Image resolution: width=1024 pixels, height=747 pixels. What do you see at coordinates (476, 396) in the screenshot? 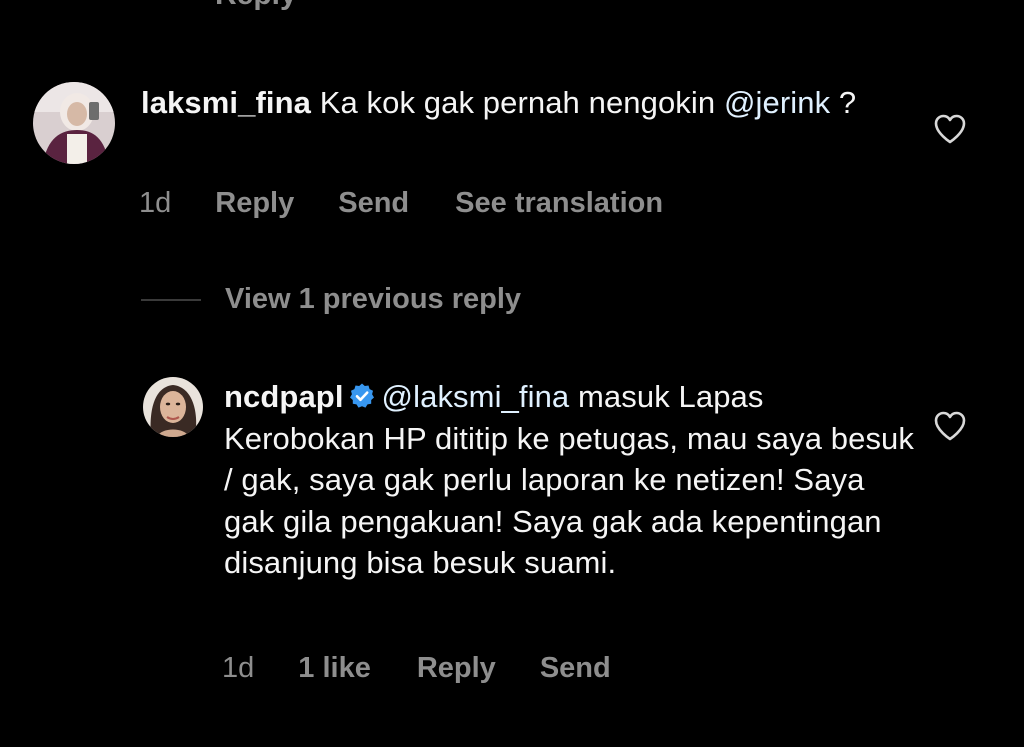
I see `reply-mention: @laksmi_fina` at bounding box center [476, 396].